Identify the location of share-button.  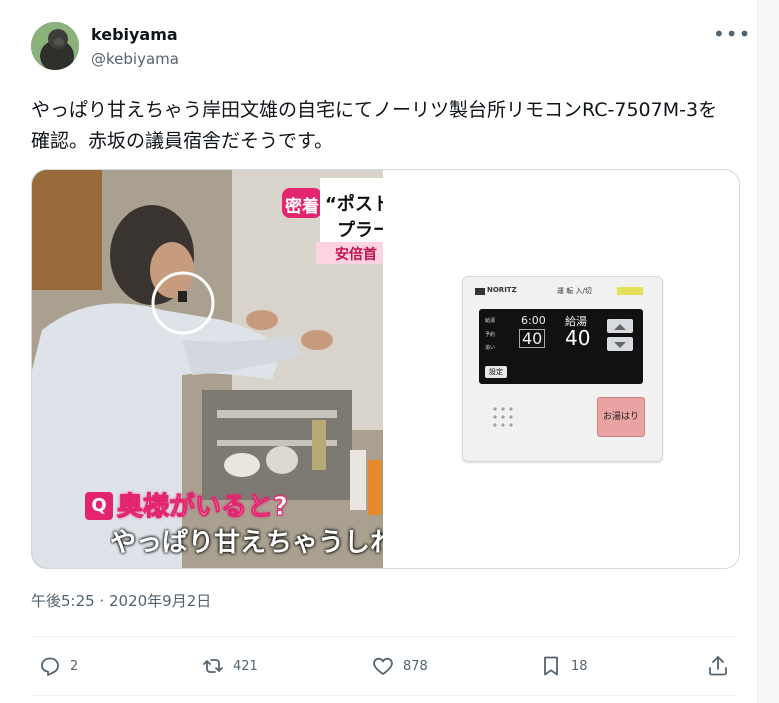
(718, 666).